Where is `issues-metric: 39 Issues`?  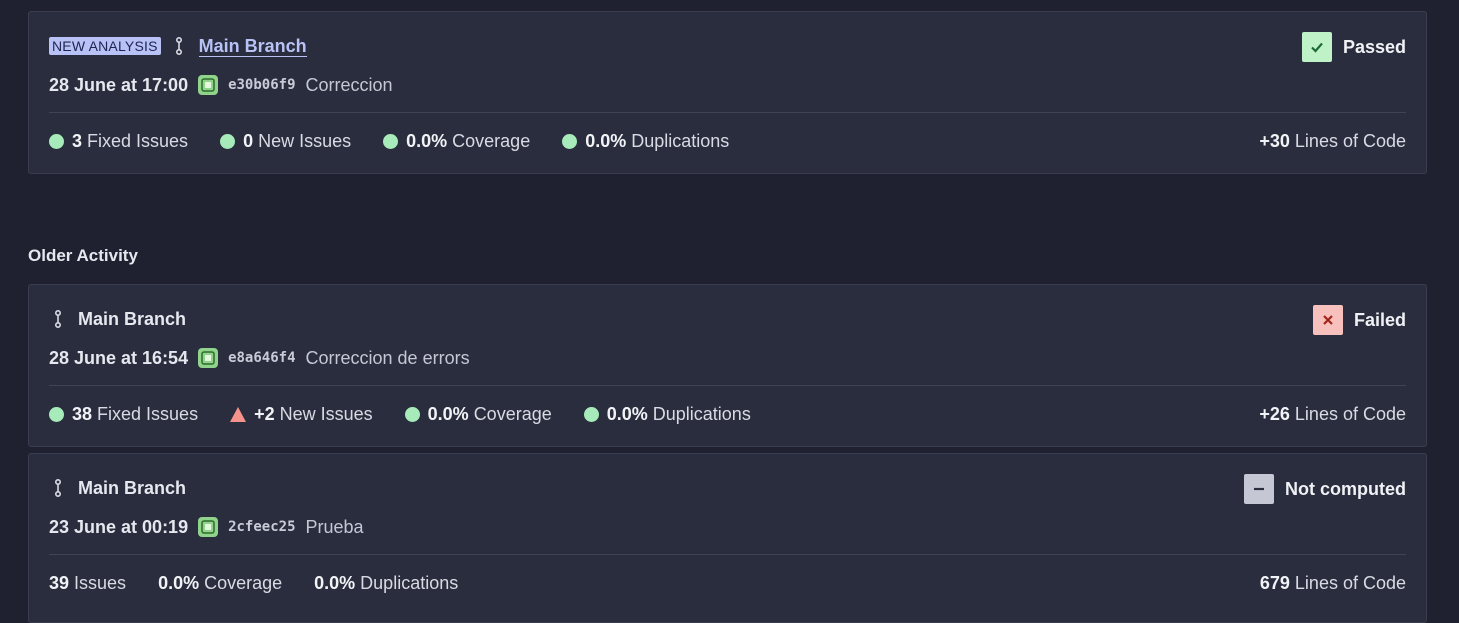
issues-metric: 39 Issues is located at coordinates (87, 583).